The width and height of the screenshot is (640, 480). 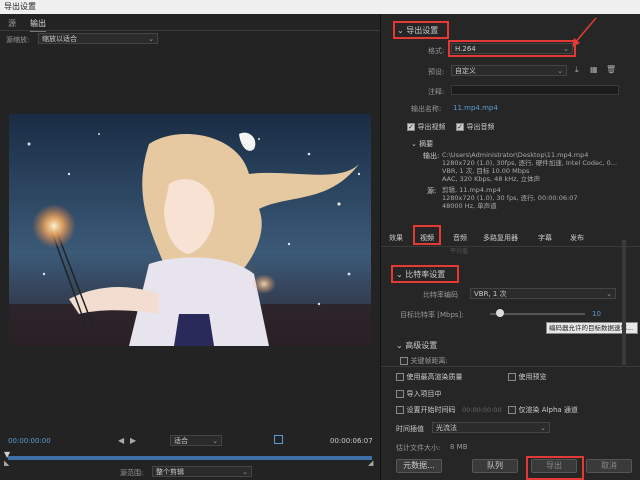 What do you see at coordinates (351, 441) in the screenshot?
I see `timecode-end: 00:00:06:07` at bounding box center [351, 441].